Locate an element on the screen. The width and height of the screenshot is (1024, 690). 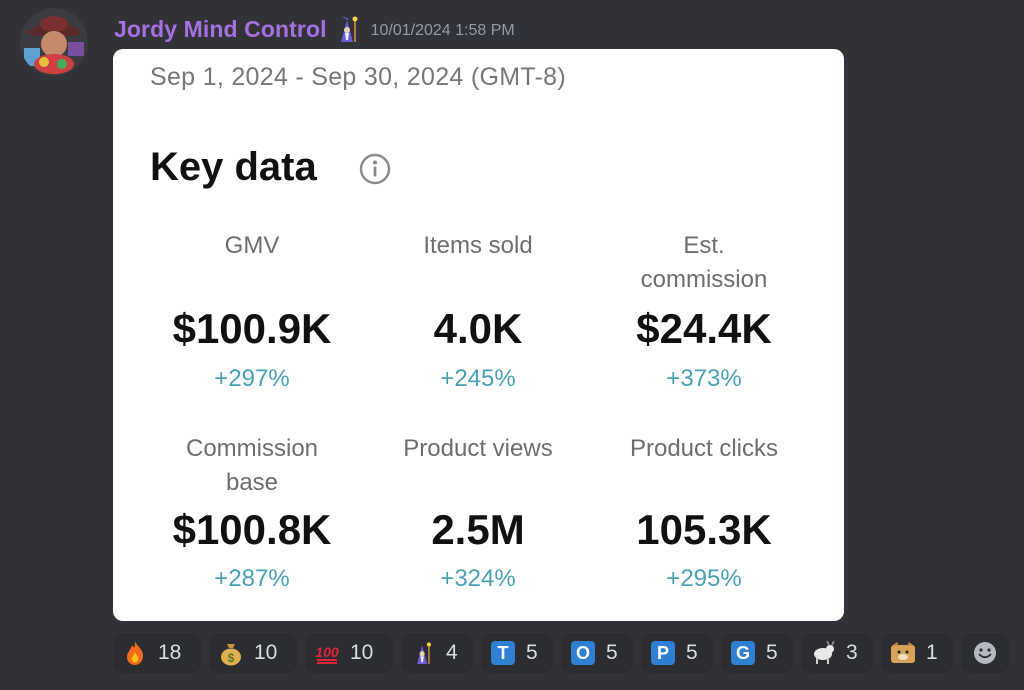
avatar-image is located at coordinates (54, 42).